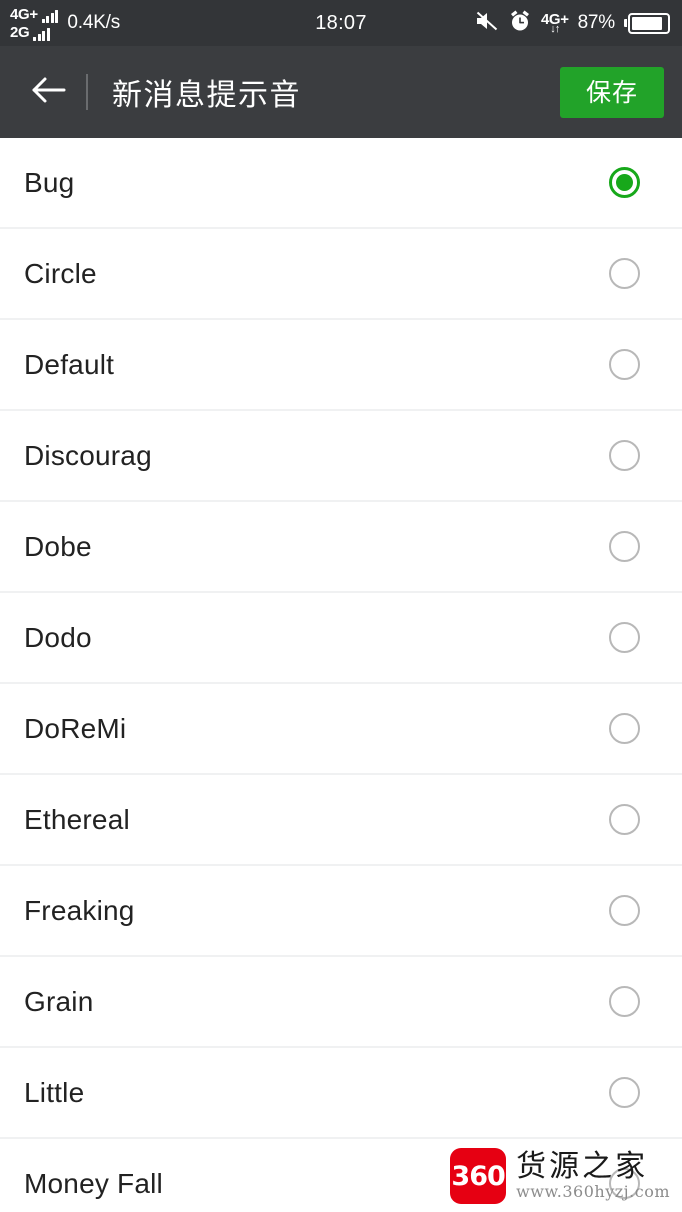  Describe the element at coordinates (341, 183) in the screenshot. I see `list-item: Bug` at that location.